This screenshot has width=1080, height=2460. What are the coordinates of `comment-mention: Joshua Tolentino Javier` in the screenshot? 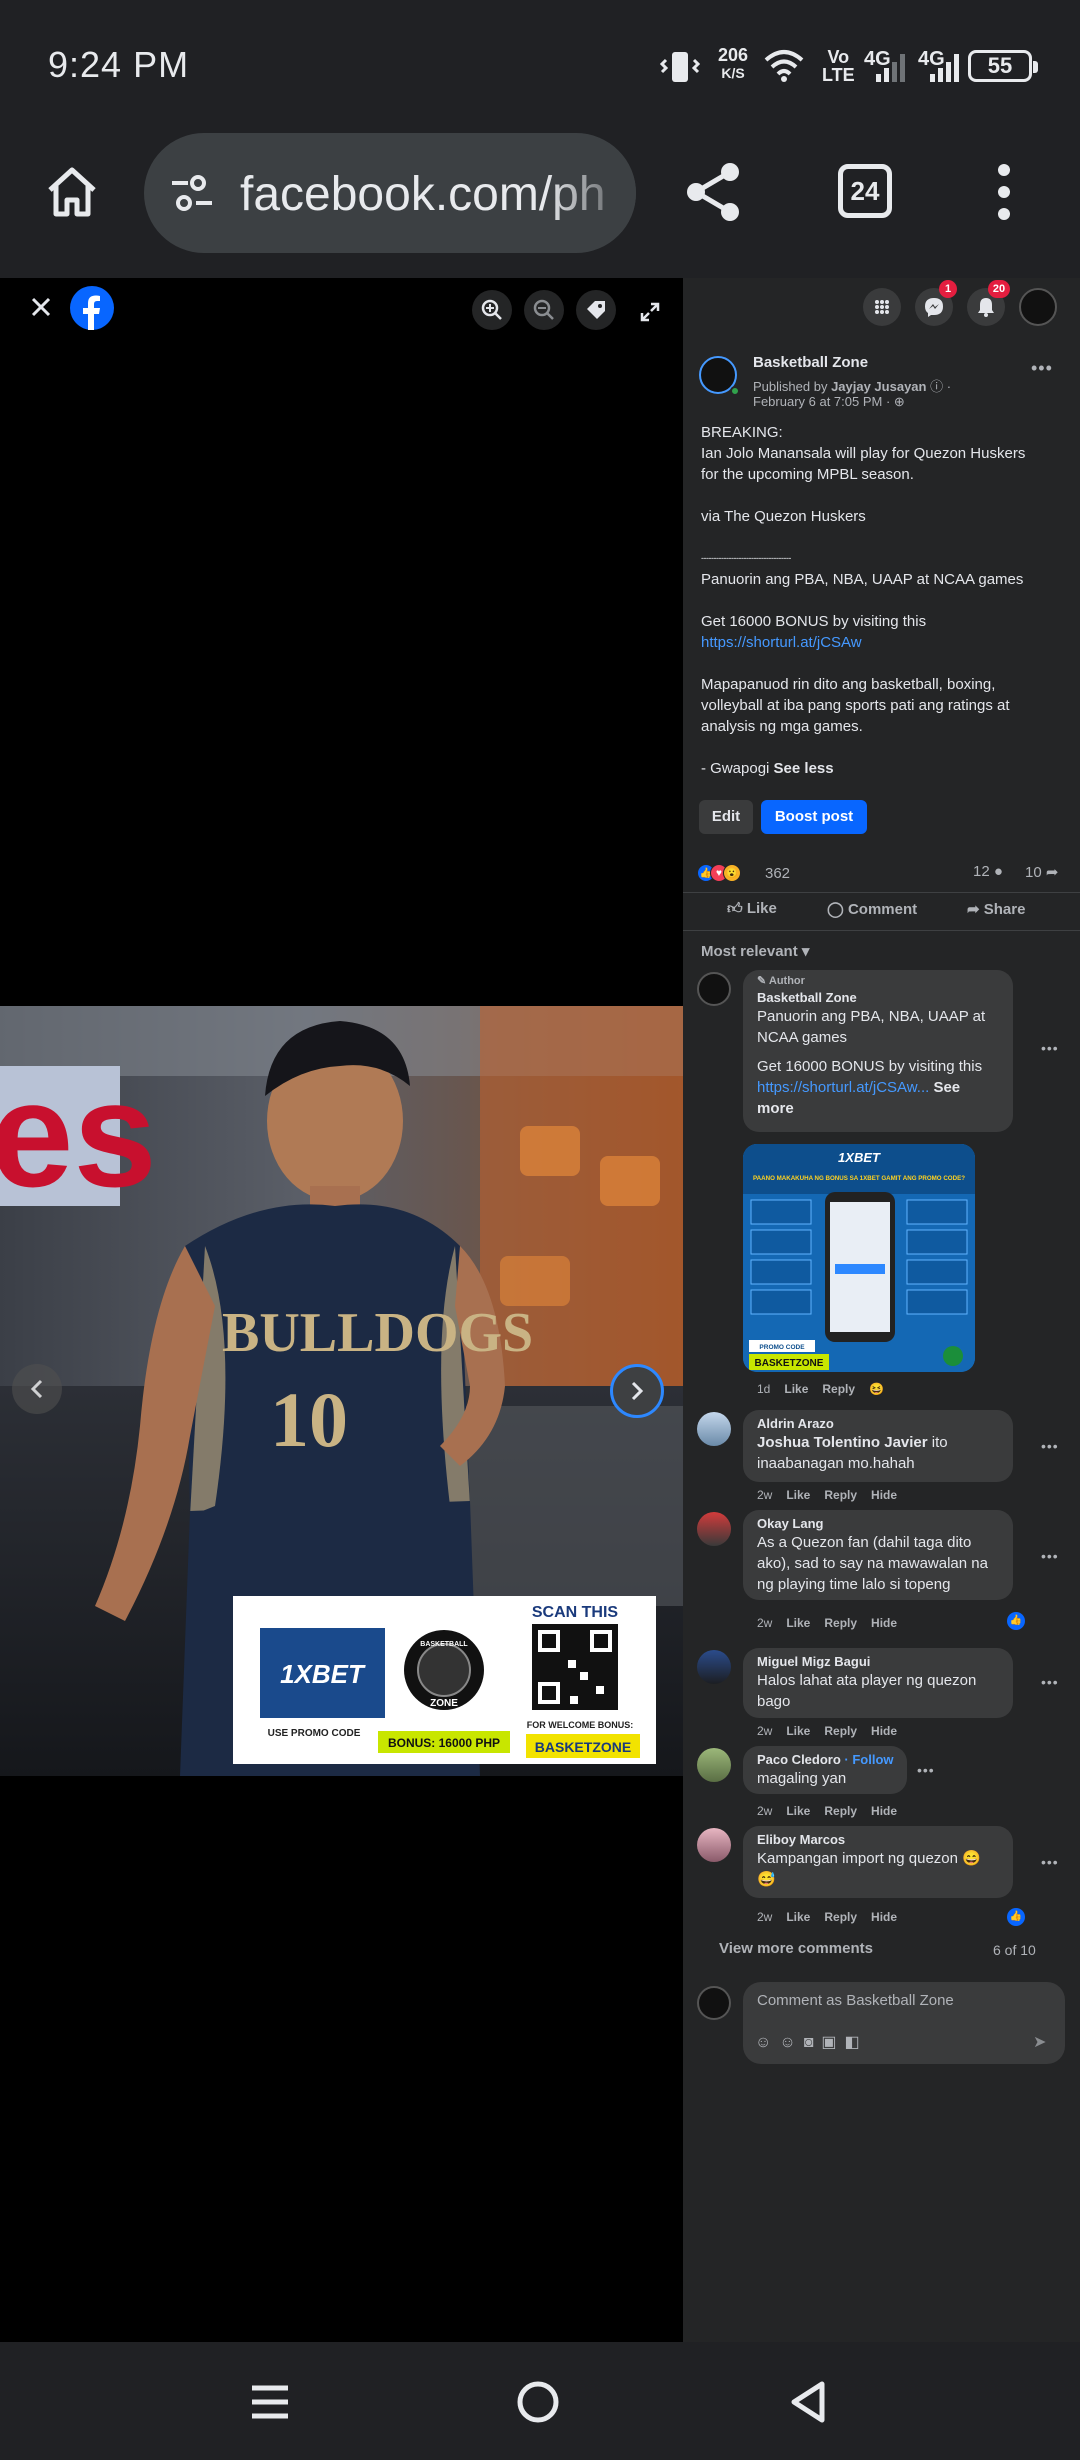 It's located at (842, 1442).